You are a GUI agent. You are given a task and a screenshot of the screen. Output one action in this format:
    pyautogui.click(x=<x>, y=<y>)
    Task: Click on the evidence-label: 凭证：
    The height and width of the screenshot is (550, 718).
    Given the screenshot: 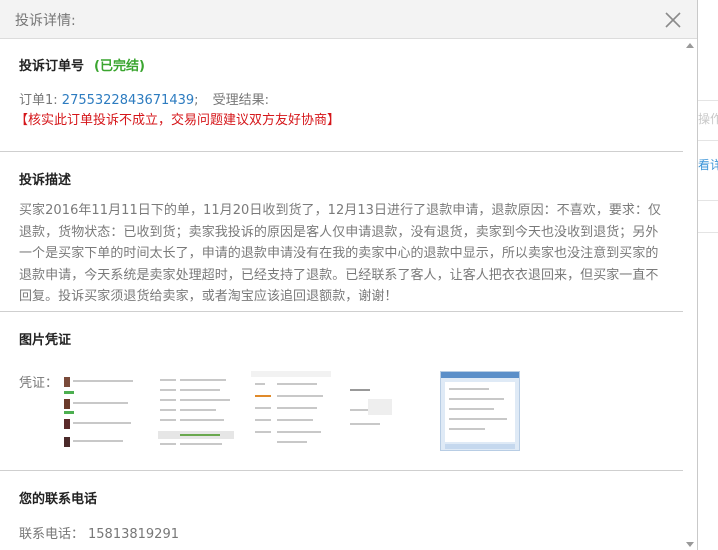 What is the action you would take?
    pyautogui.click(x=39, y=383)
    